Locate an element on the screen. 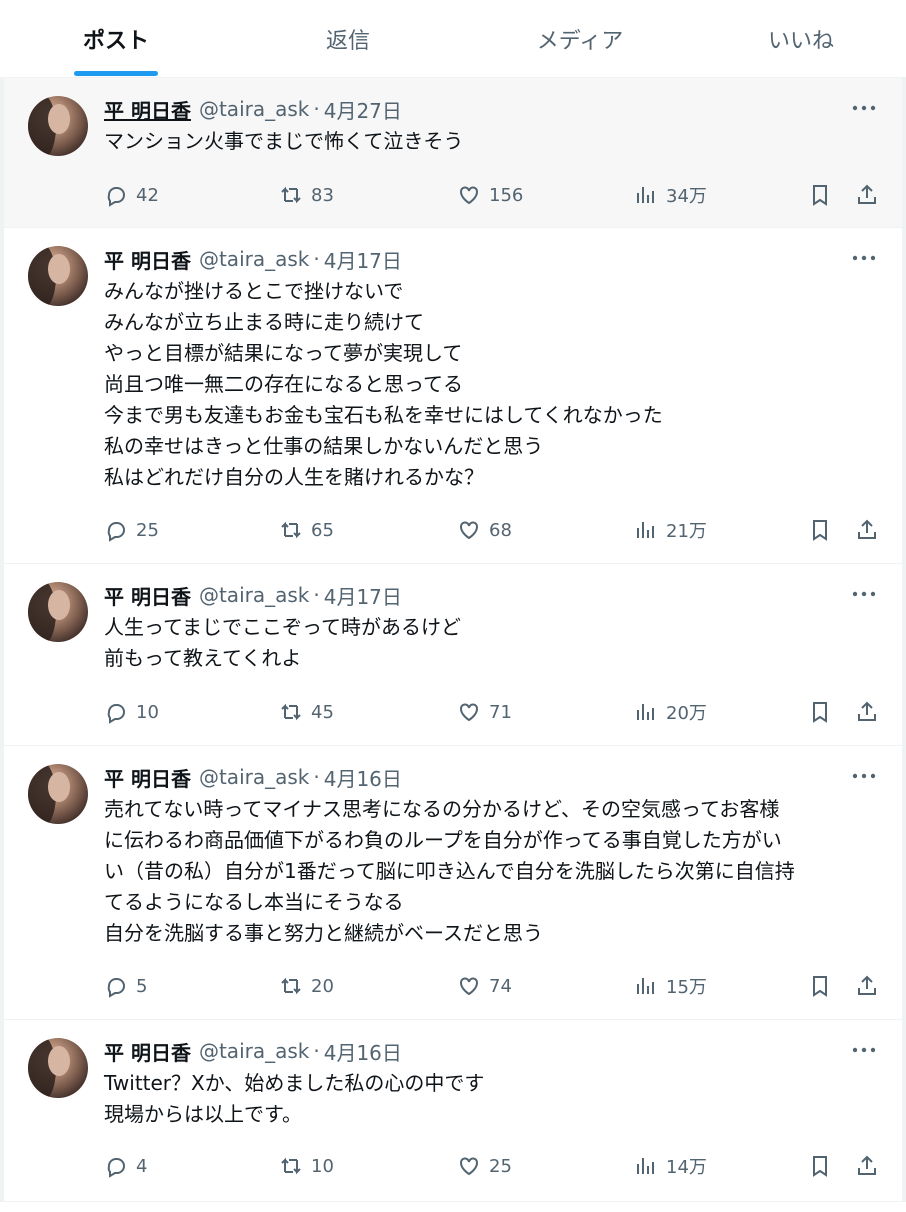  tab-replies: 返信 is located at coordinates (348, 38).